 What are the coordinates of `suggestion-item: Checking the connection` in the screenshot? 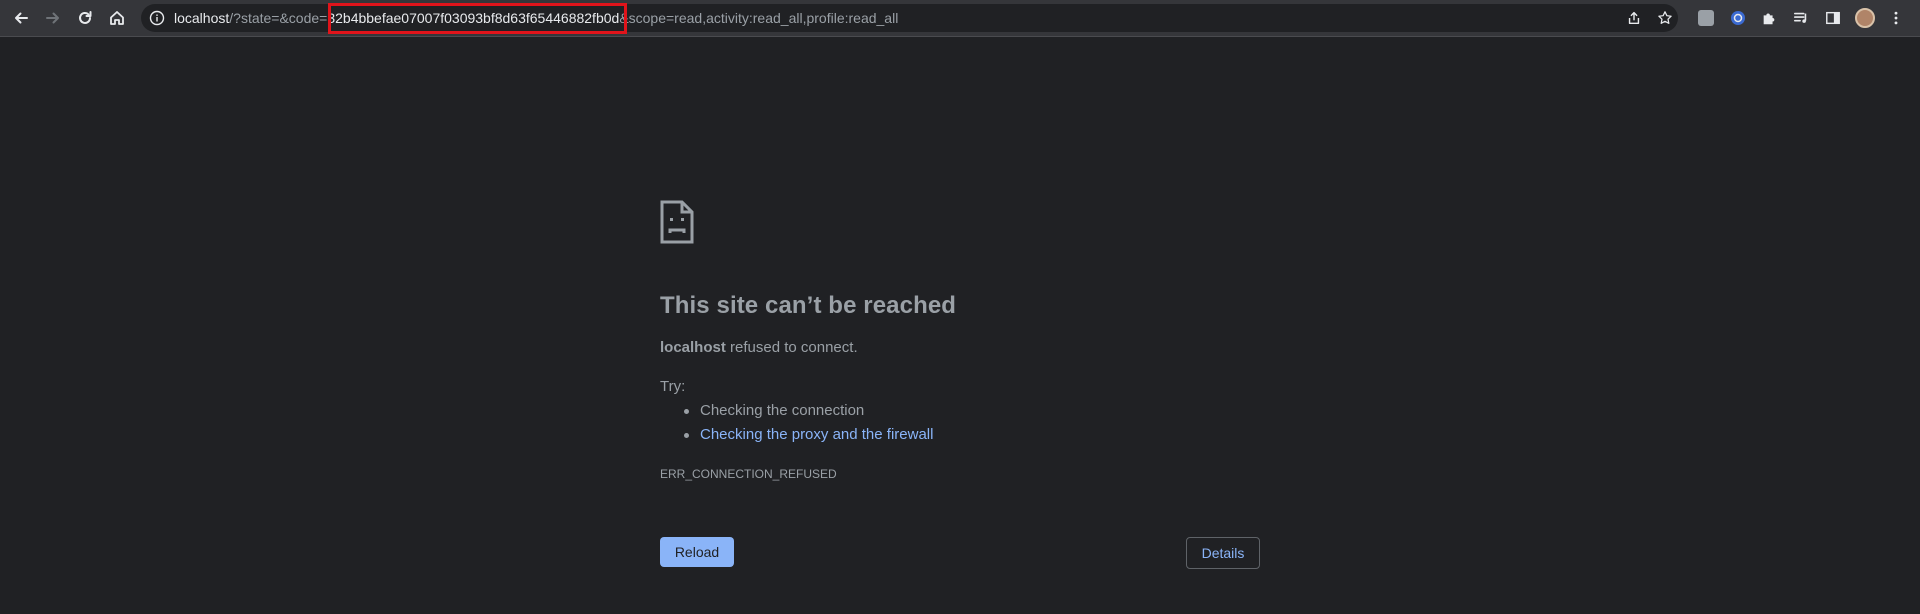 It's located at (808, 414).